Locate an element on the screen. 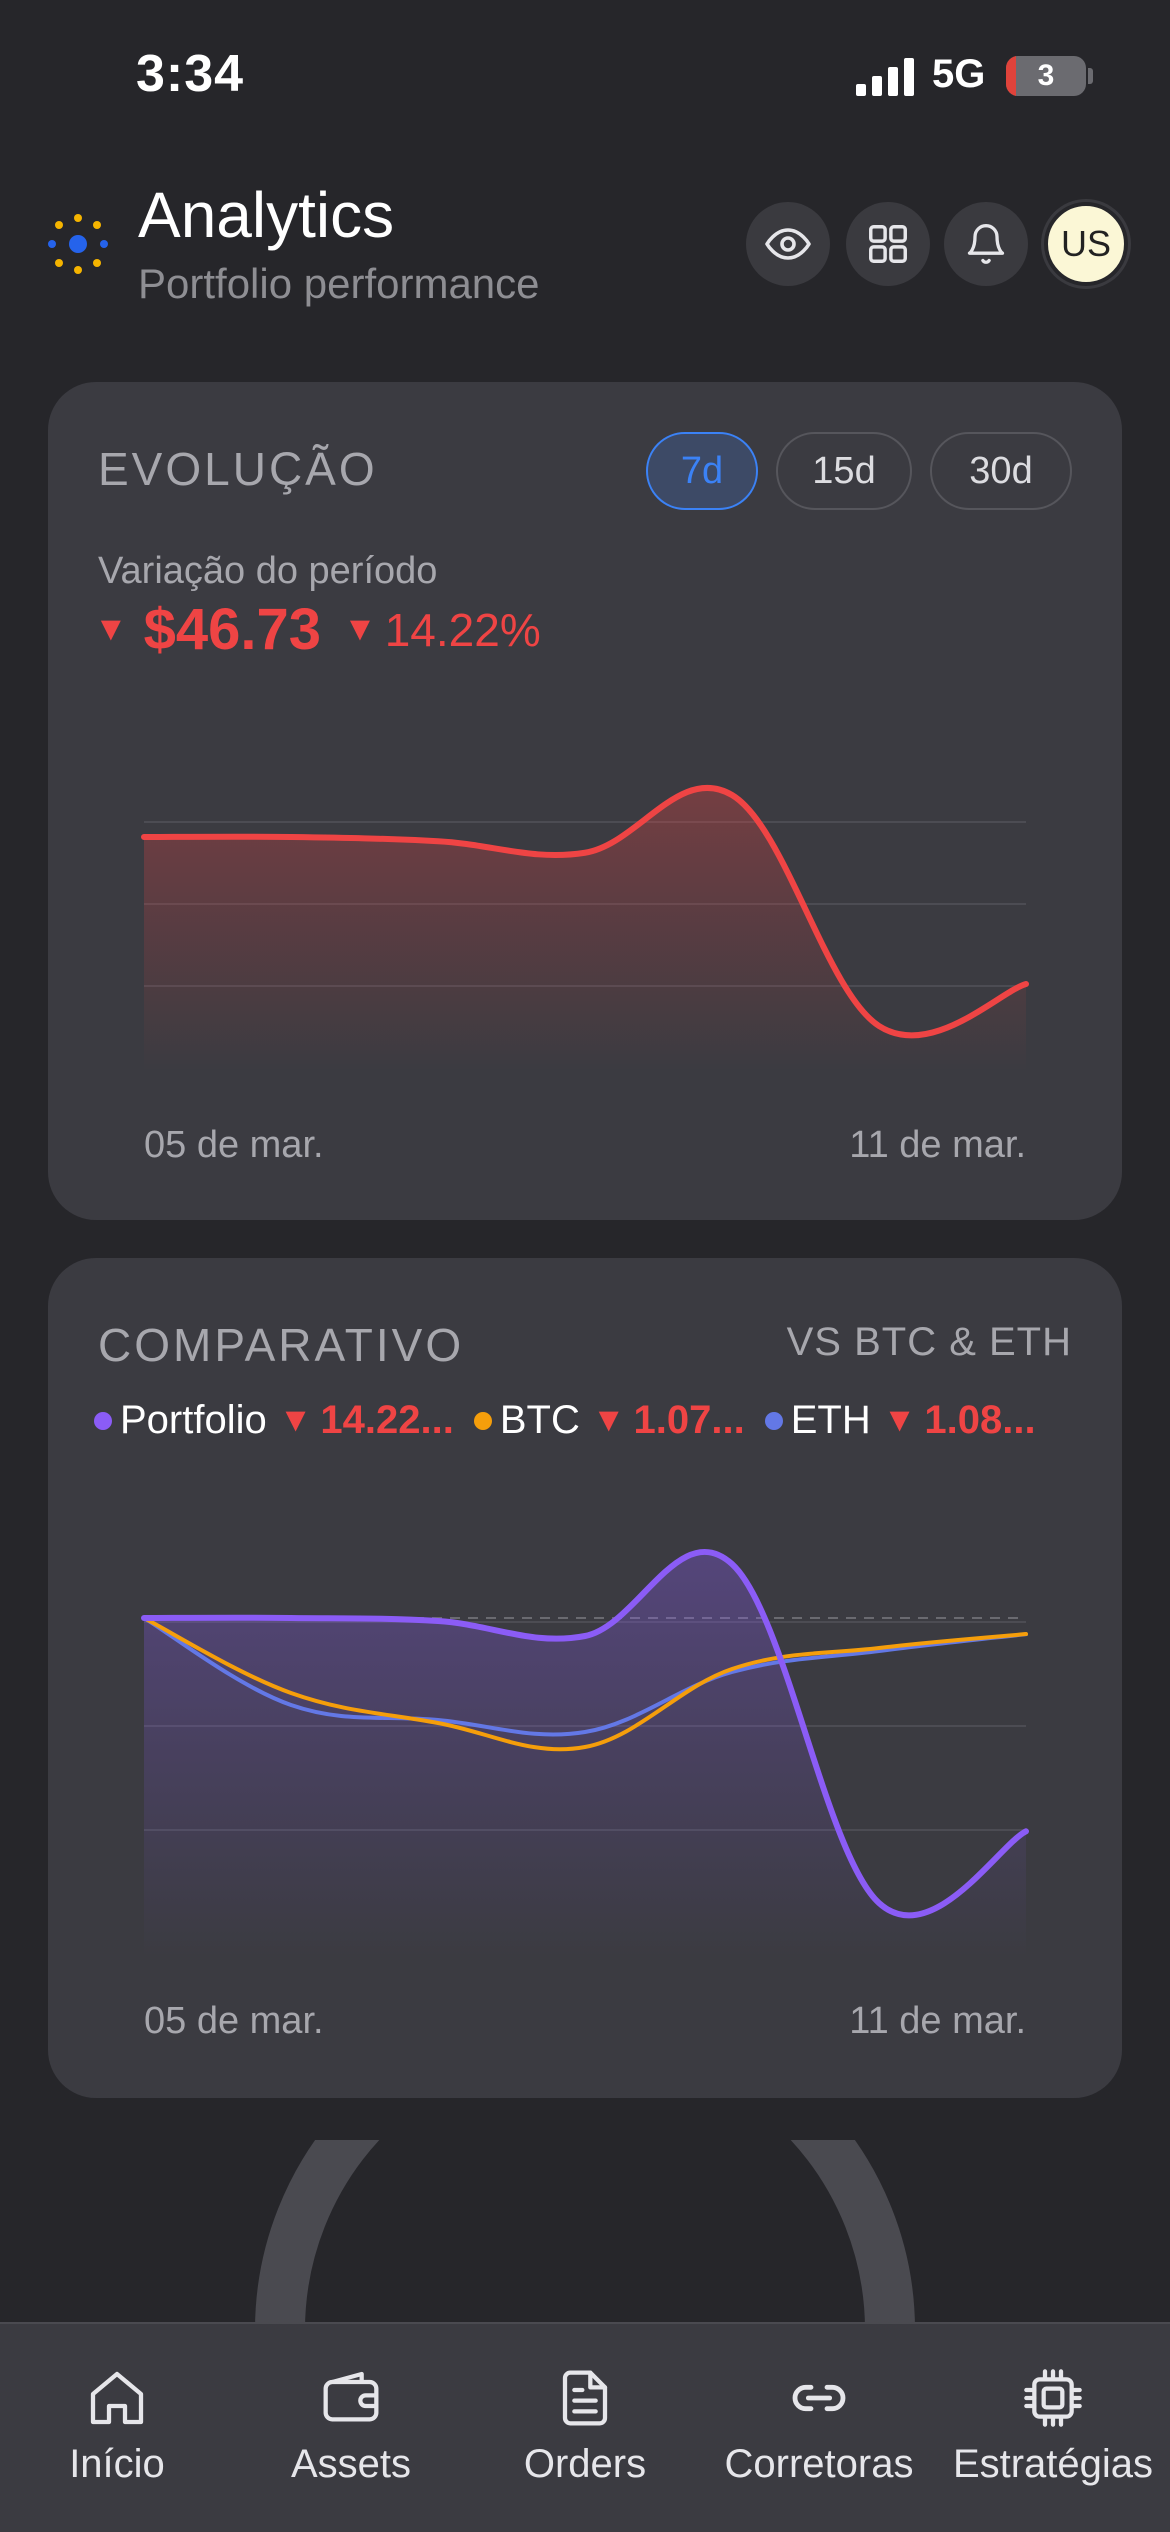  legend-name: Portfolio is located at coordinates (193, 1420).